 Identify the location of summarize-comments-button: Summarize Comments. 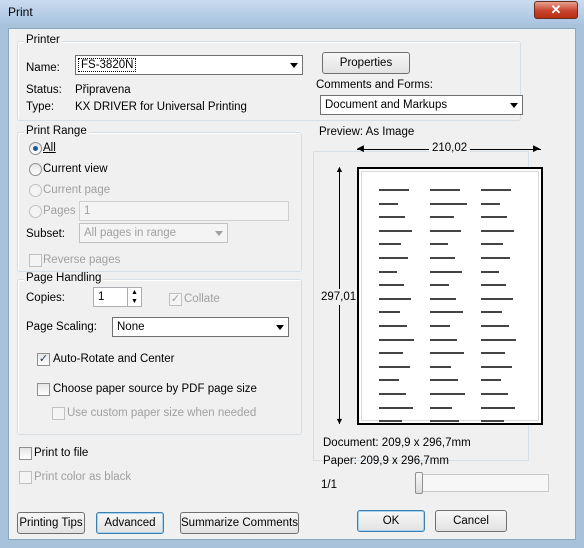
(239, 523).